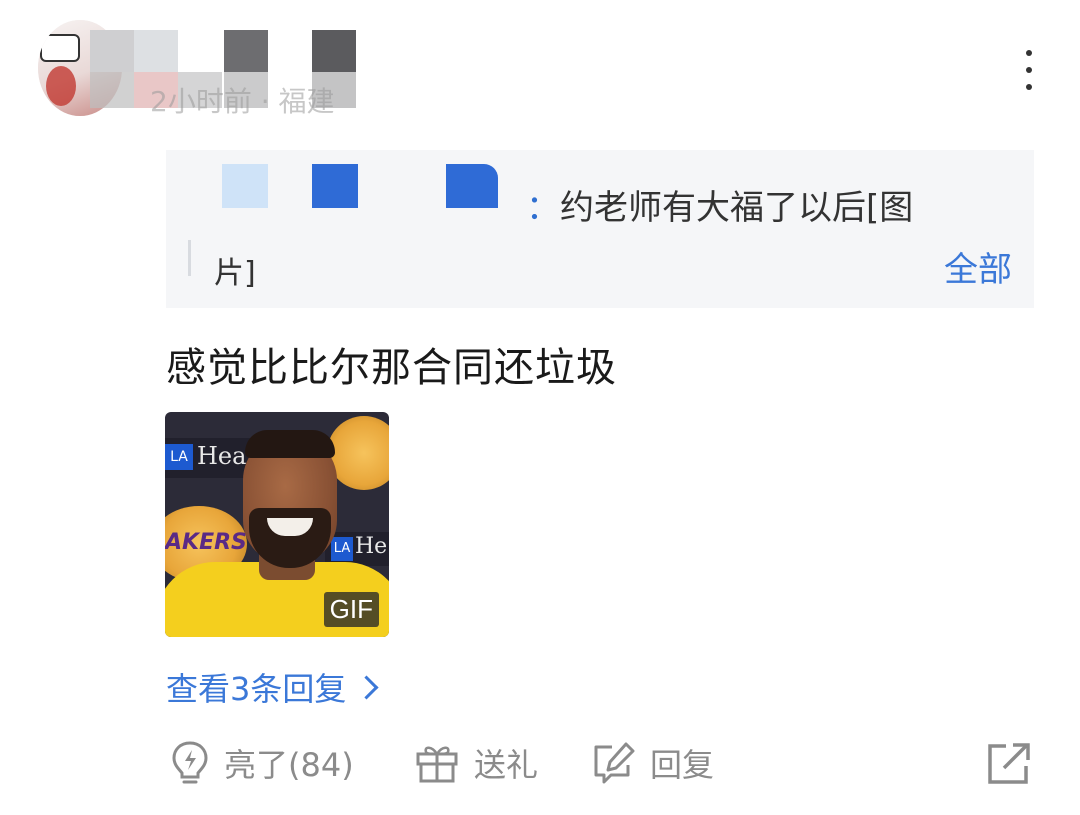 The width and height of the screenshot is (1080, 815). Describe the element at coordinates (1009, 766) in the screenshot. I see `share-icon` at that location.